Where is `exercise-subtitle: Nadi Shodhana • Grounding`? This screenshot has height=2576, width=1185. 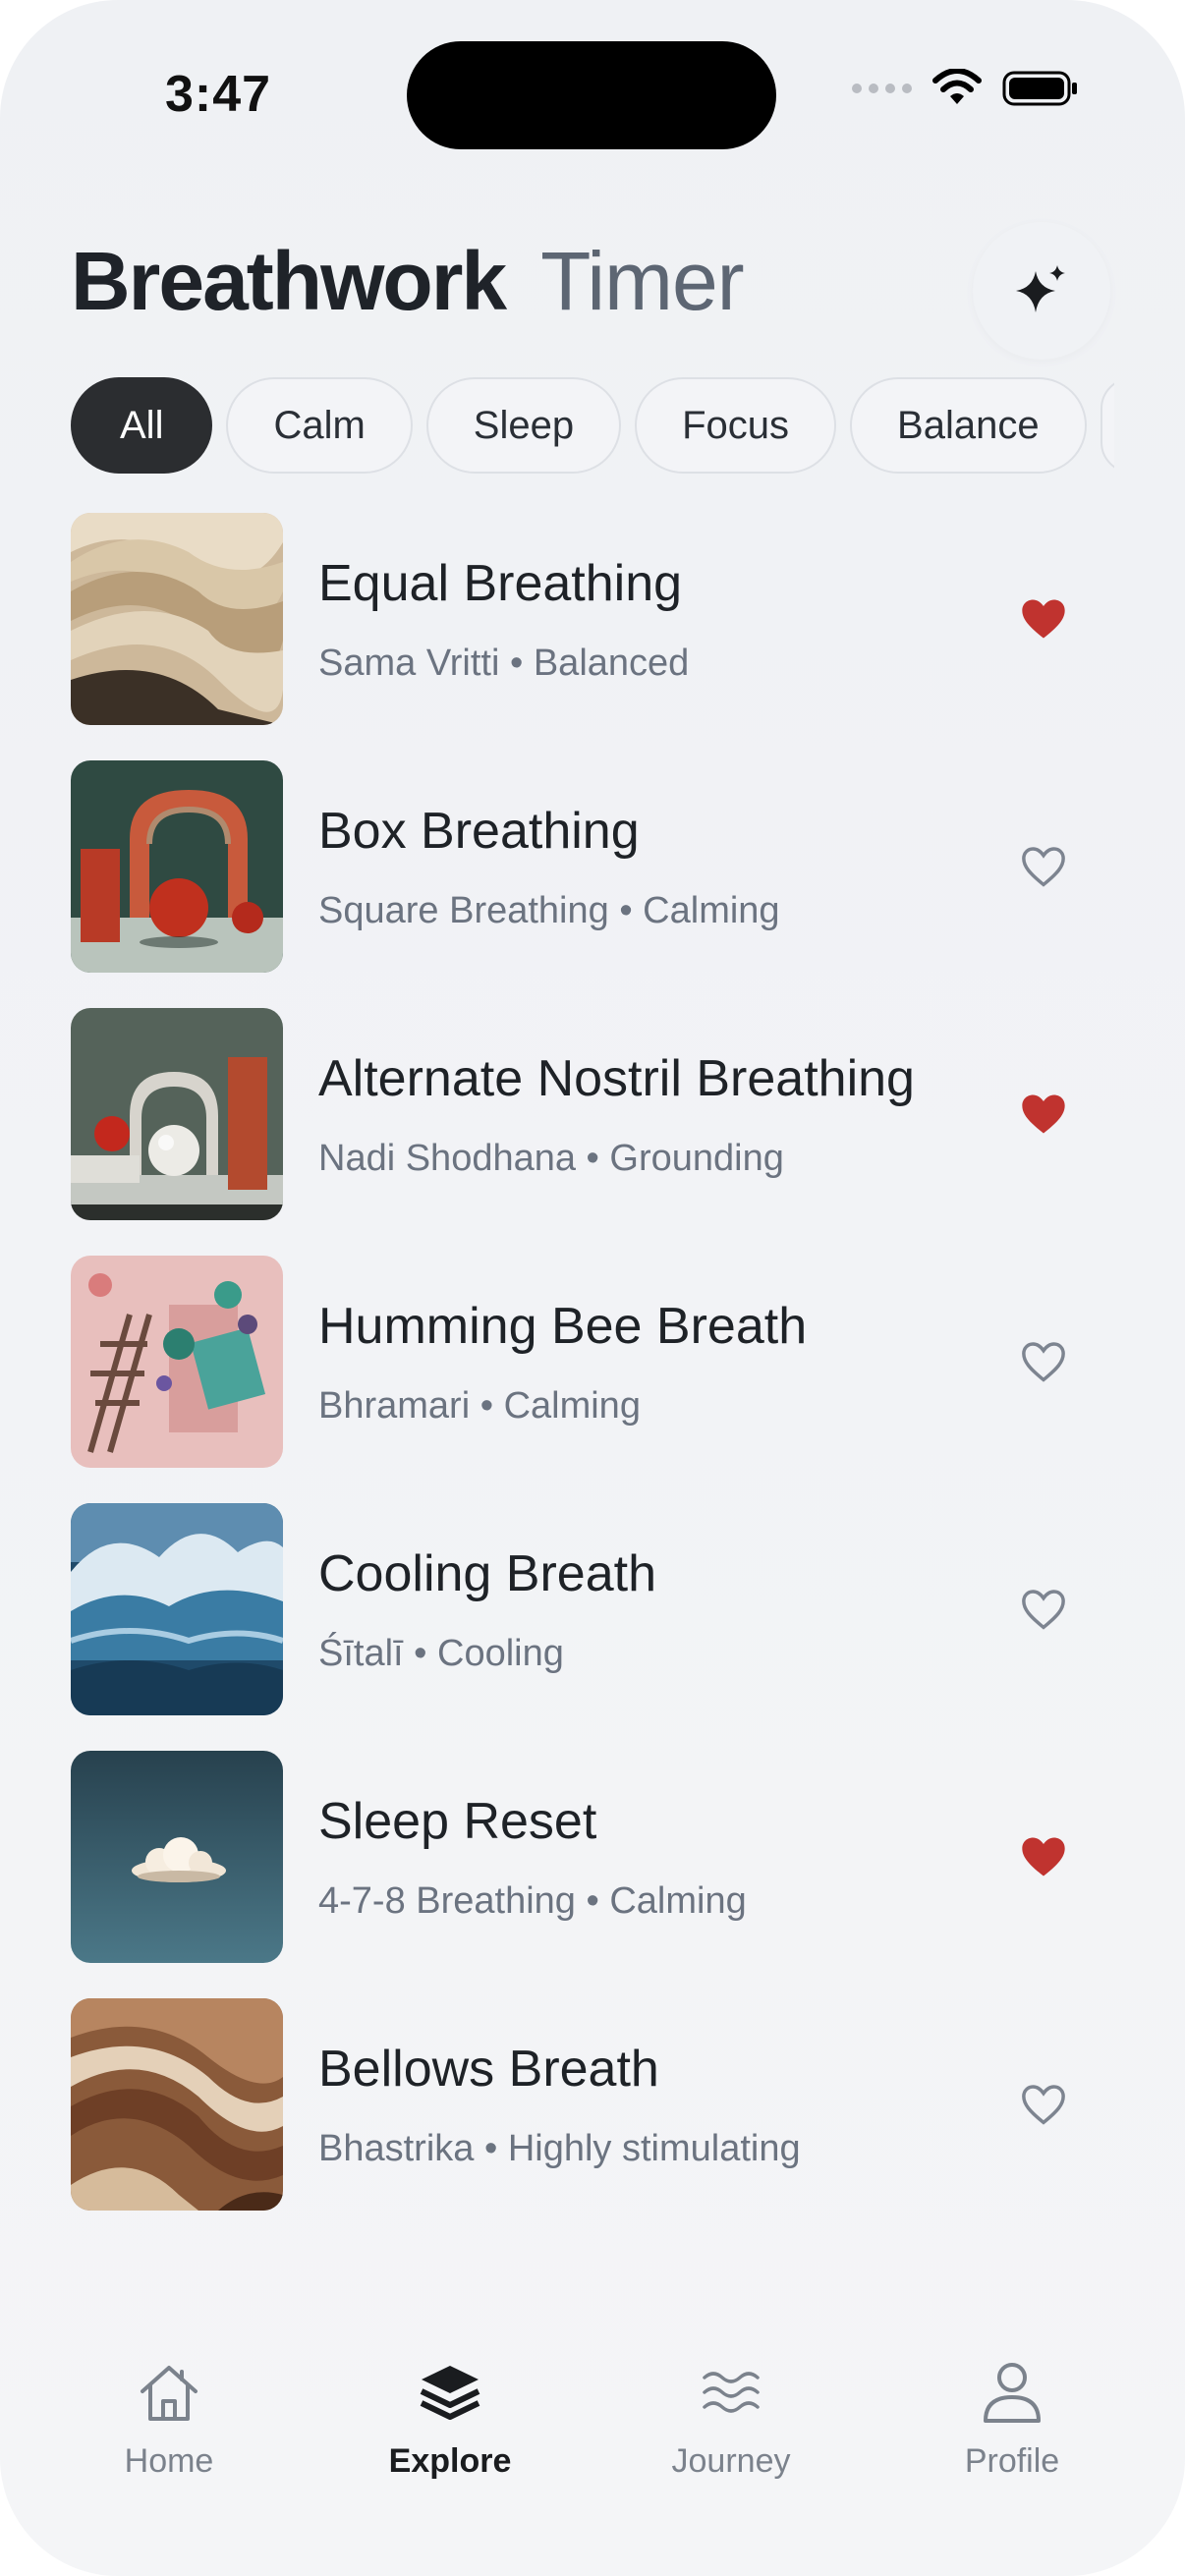
exercise-subtitle: Nadi Shodhana • Grounding is located at coordinates (551, 1158).